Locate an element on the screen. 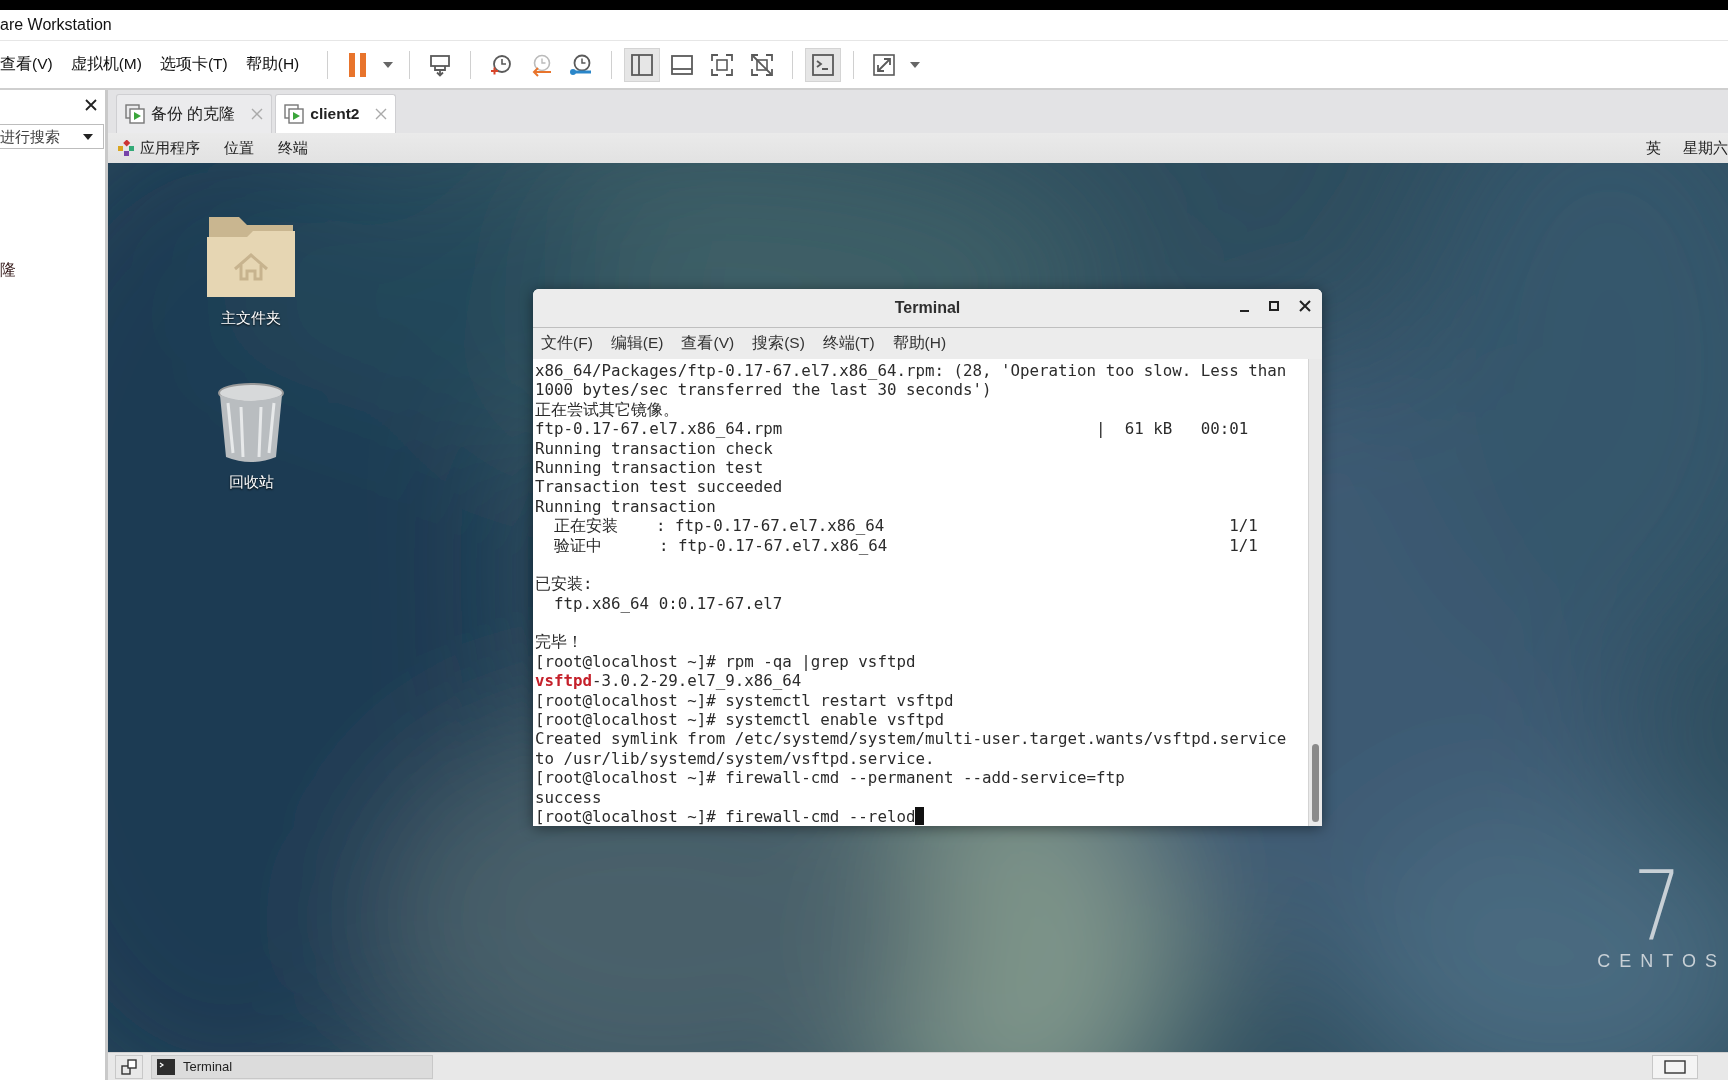  terminal-line: 已安装: is located at coordinates (564, 584).